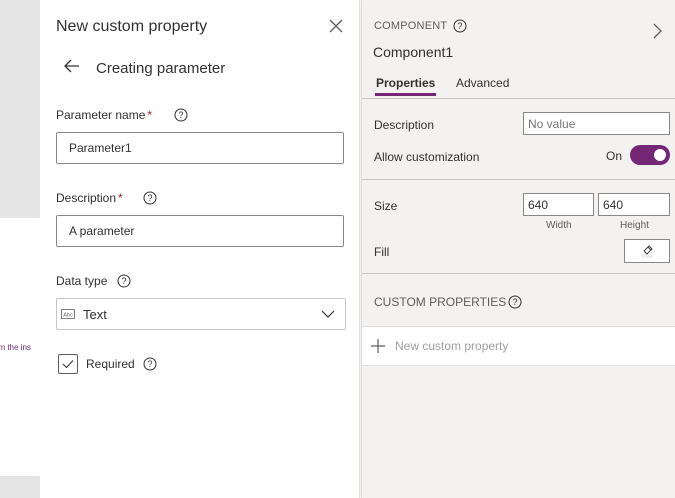 The width and height of the screenshot is (675, 498). Describe the element at coordinates (378, 346) in the screenshot. I see `plus-icon` at that location.